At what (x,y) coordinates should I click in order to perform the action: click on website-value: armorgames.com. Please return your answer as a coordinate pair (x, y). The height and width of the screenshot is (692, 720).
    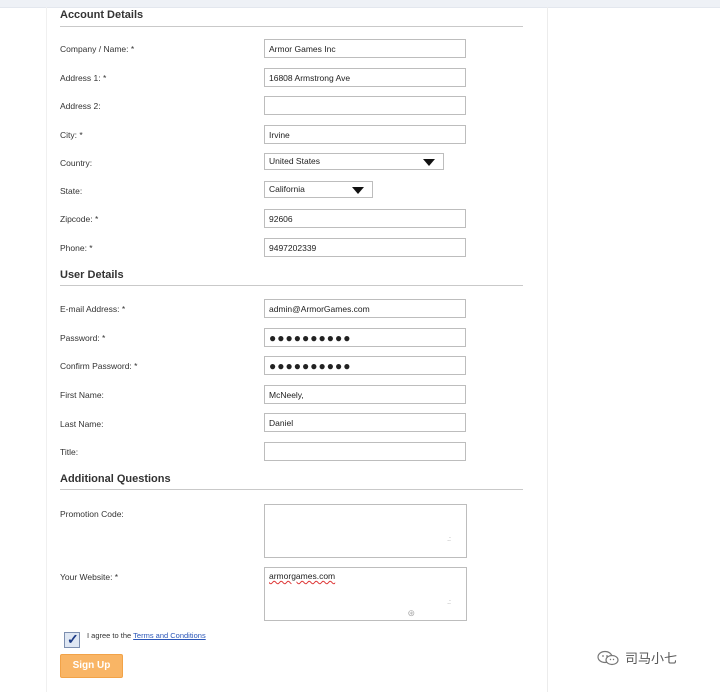
    Looking at the image, I should click on (302, 576).